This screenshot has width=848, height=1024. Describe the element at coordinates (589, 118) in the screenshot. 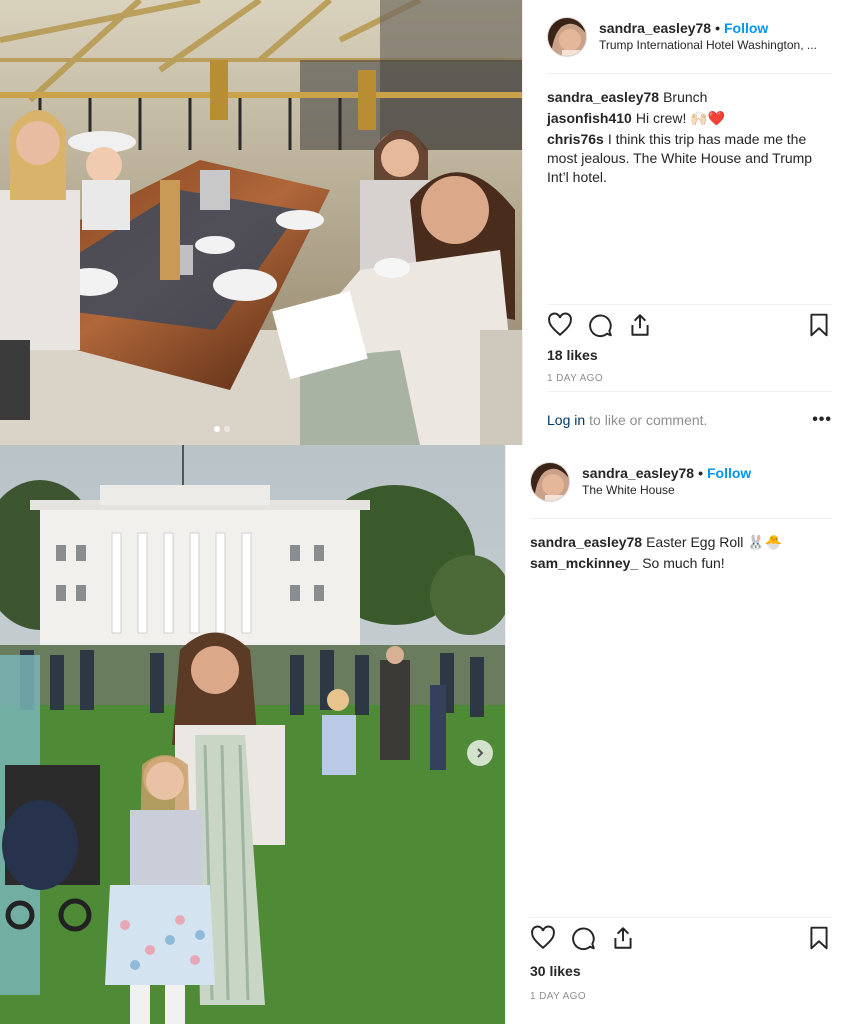

I see `comment-username: jasonfish410` at that location.